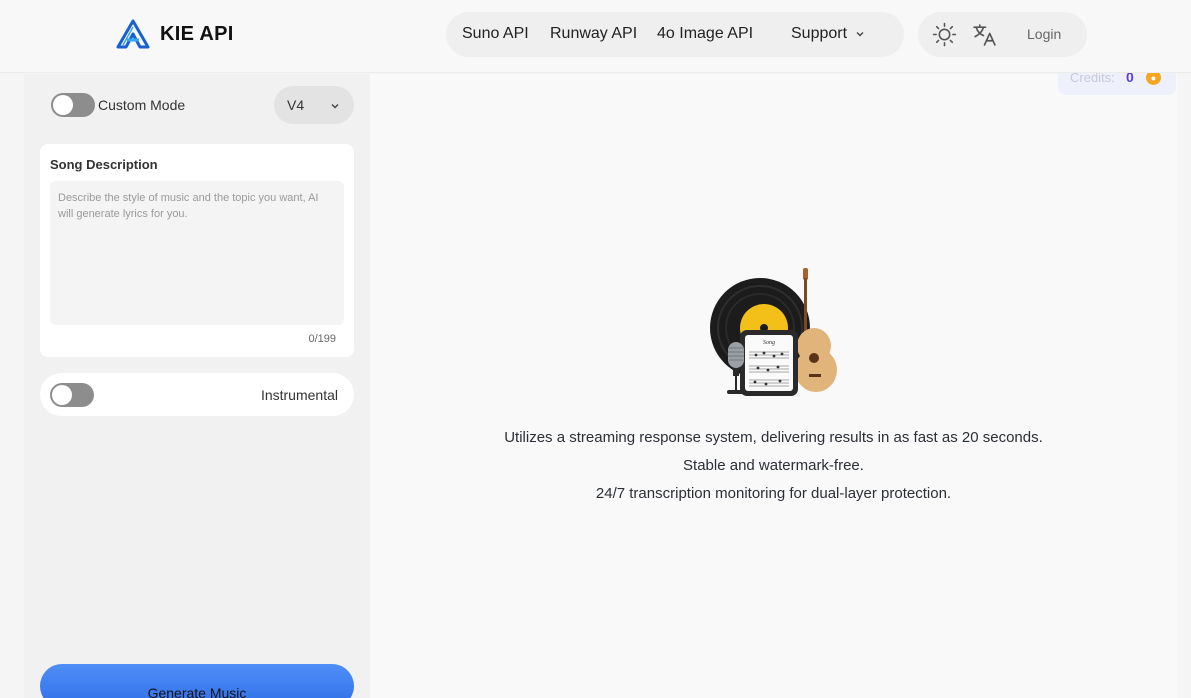  I want to click on kie-logo-icon, so click(133, 34).